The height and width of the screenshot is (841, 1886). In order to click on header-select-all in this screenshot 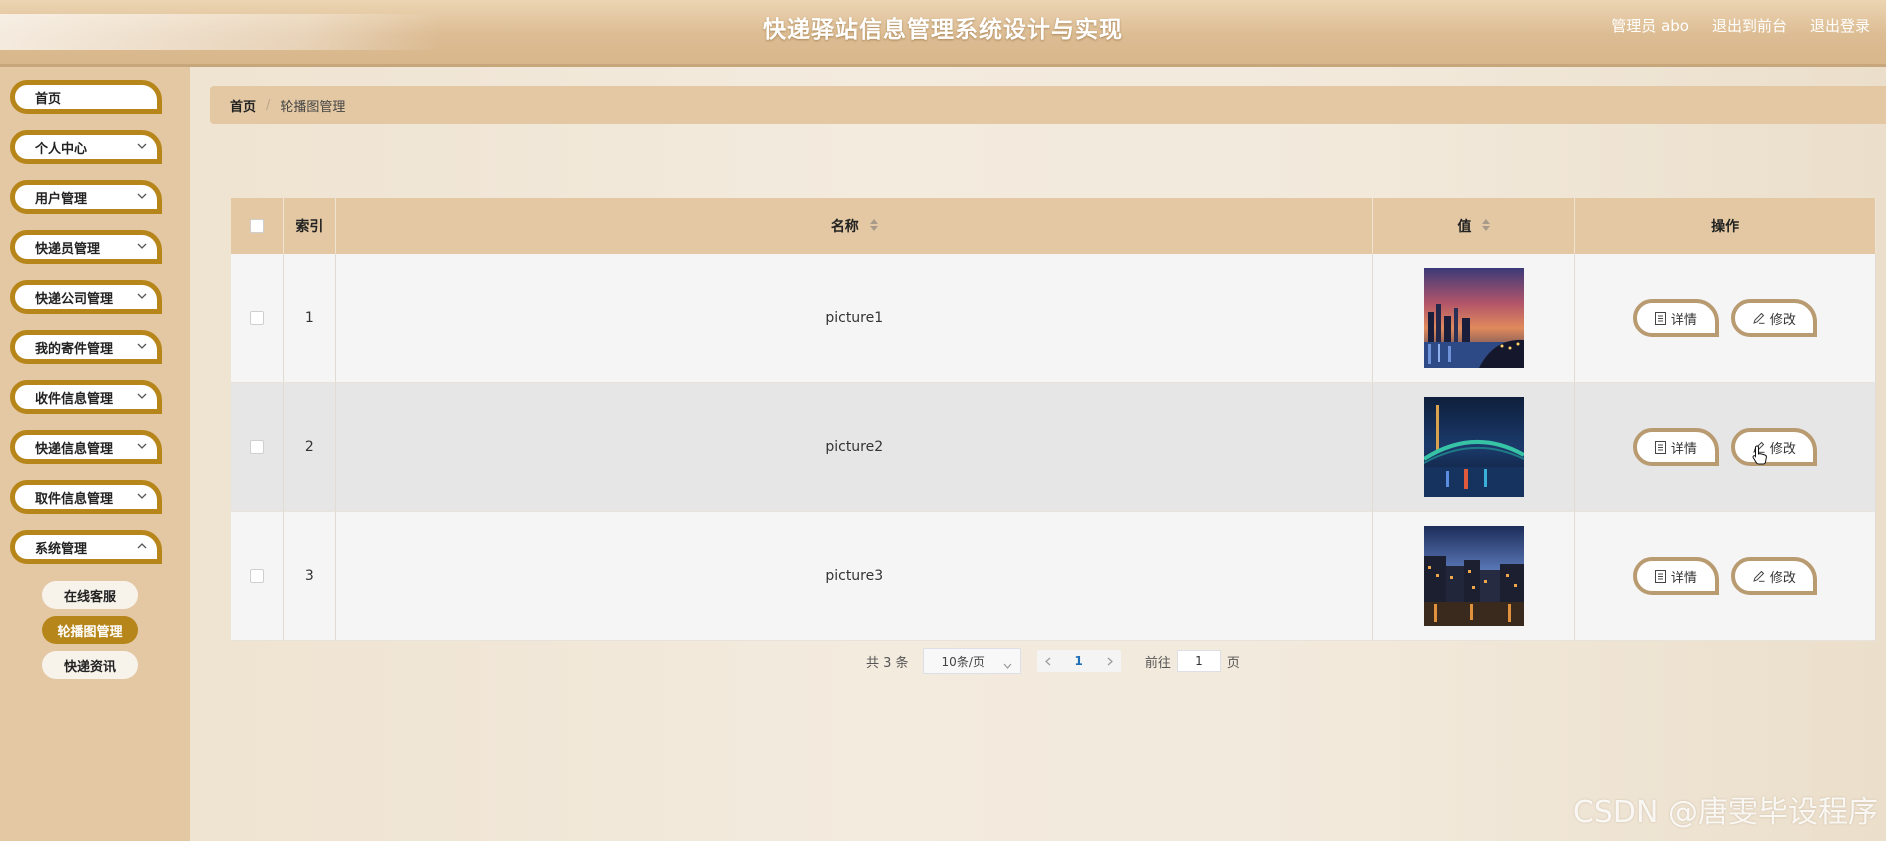, I will do `click(257, 226)`.